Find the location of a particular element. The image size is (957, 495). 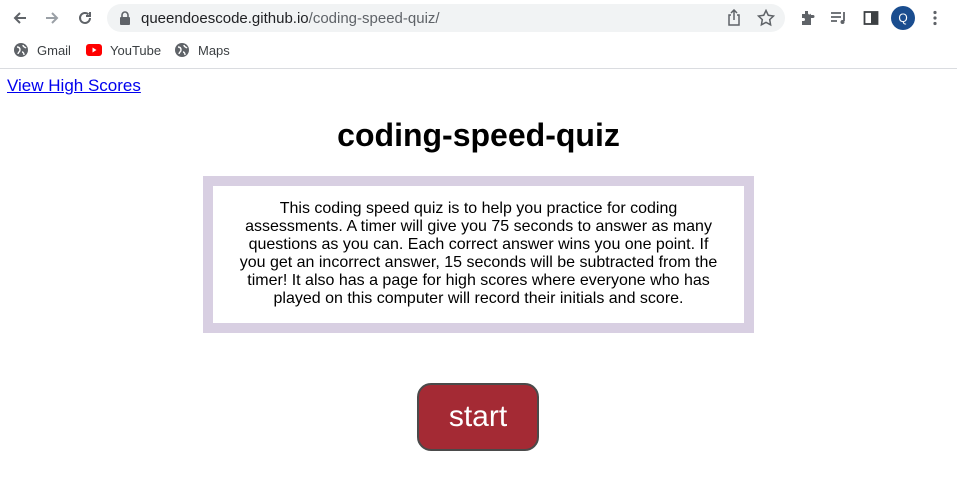

bookmark-youtube: YouTube is located at coordinates (123, 50).